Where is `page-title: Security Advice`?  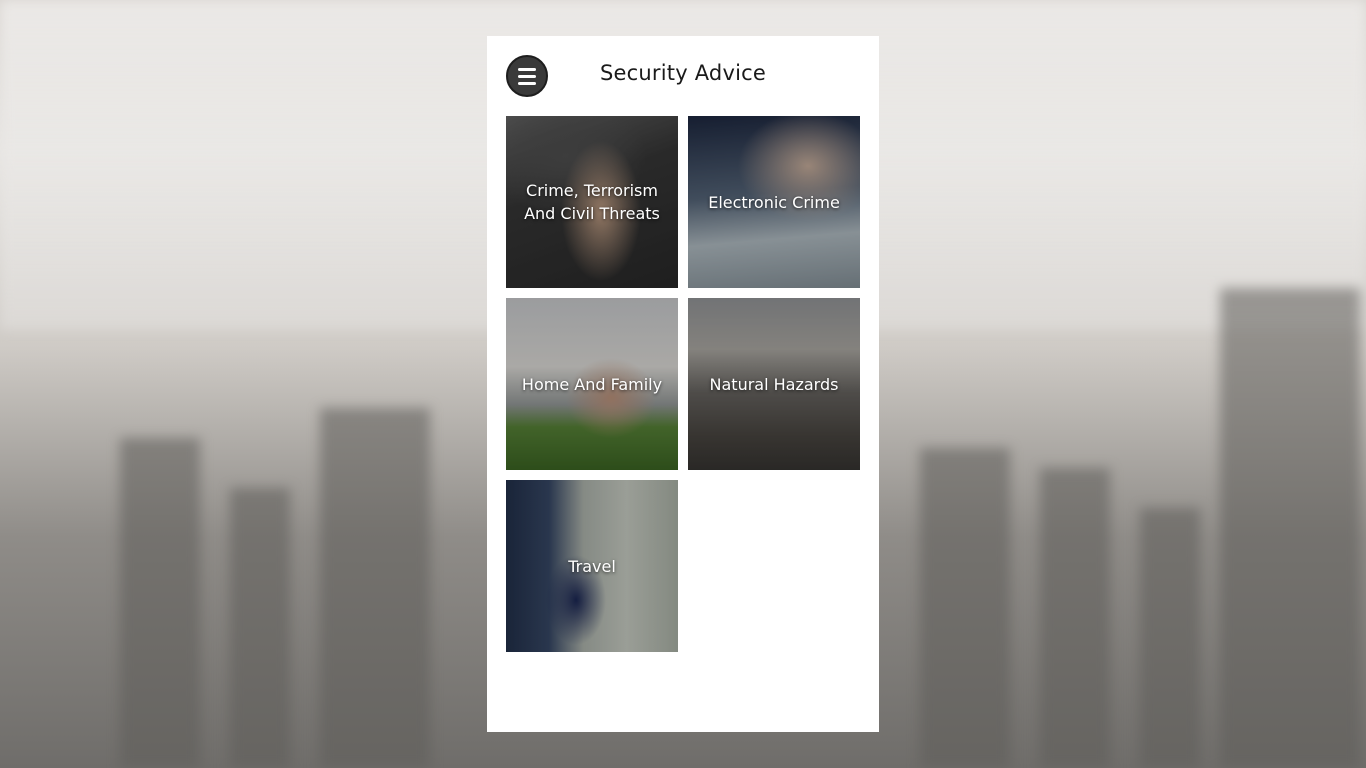 page-title: Security Advice is located at coordinates (683, 73).